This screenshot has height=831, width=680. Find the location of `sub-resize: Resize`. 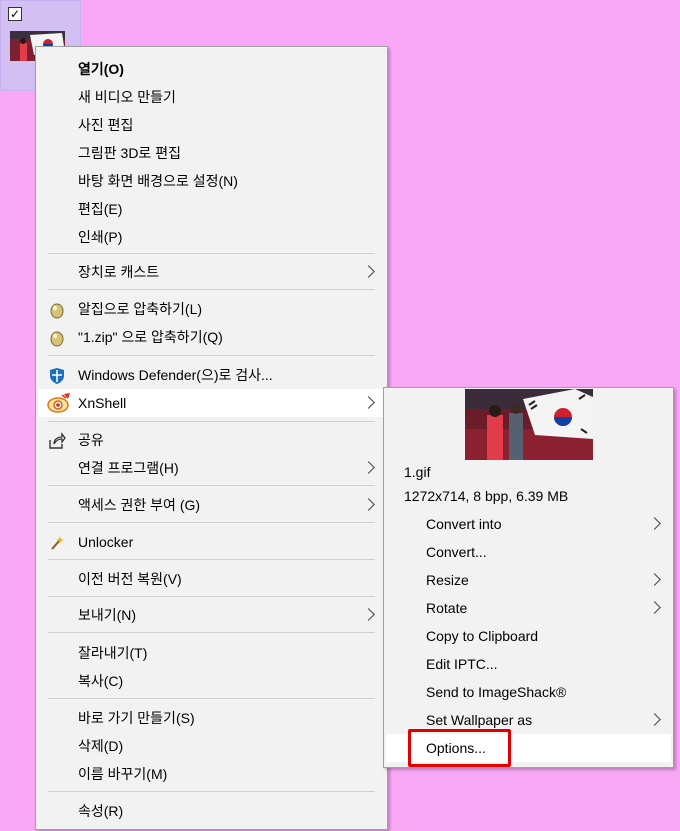

sub-resize: Resize is located at coordinates (528, 580).